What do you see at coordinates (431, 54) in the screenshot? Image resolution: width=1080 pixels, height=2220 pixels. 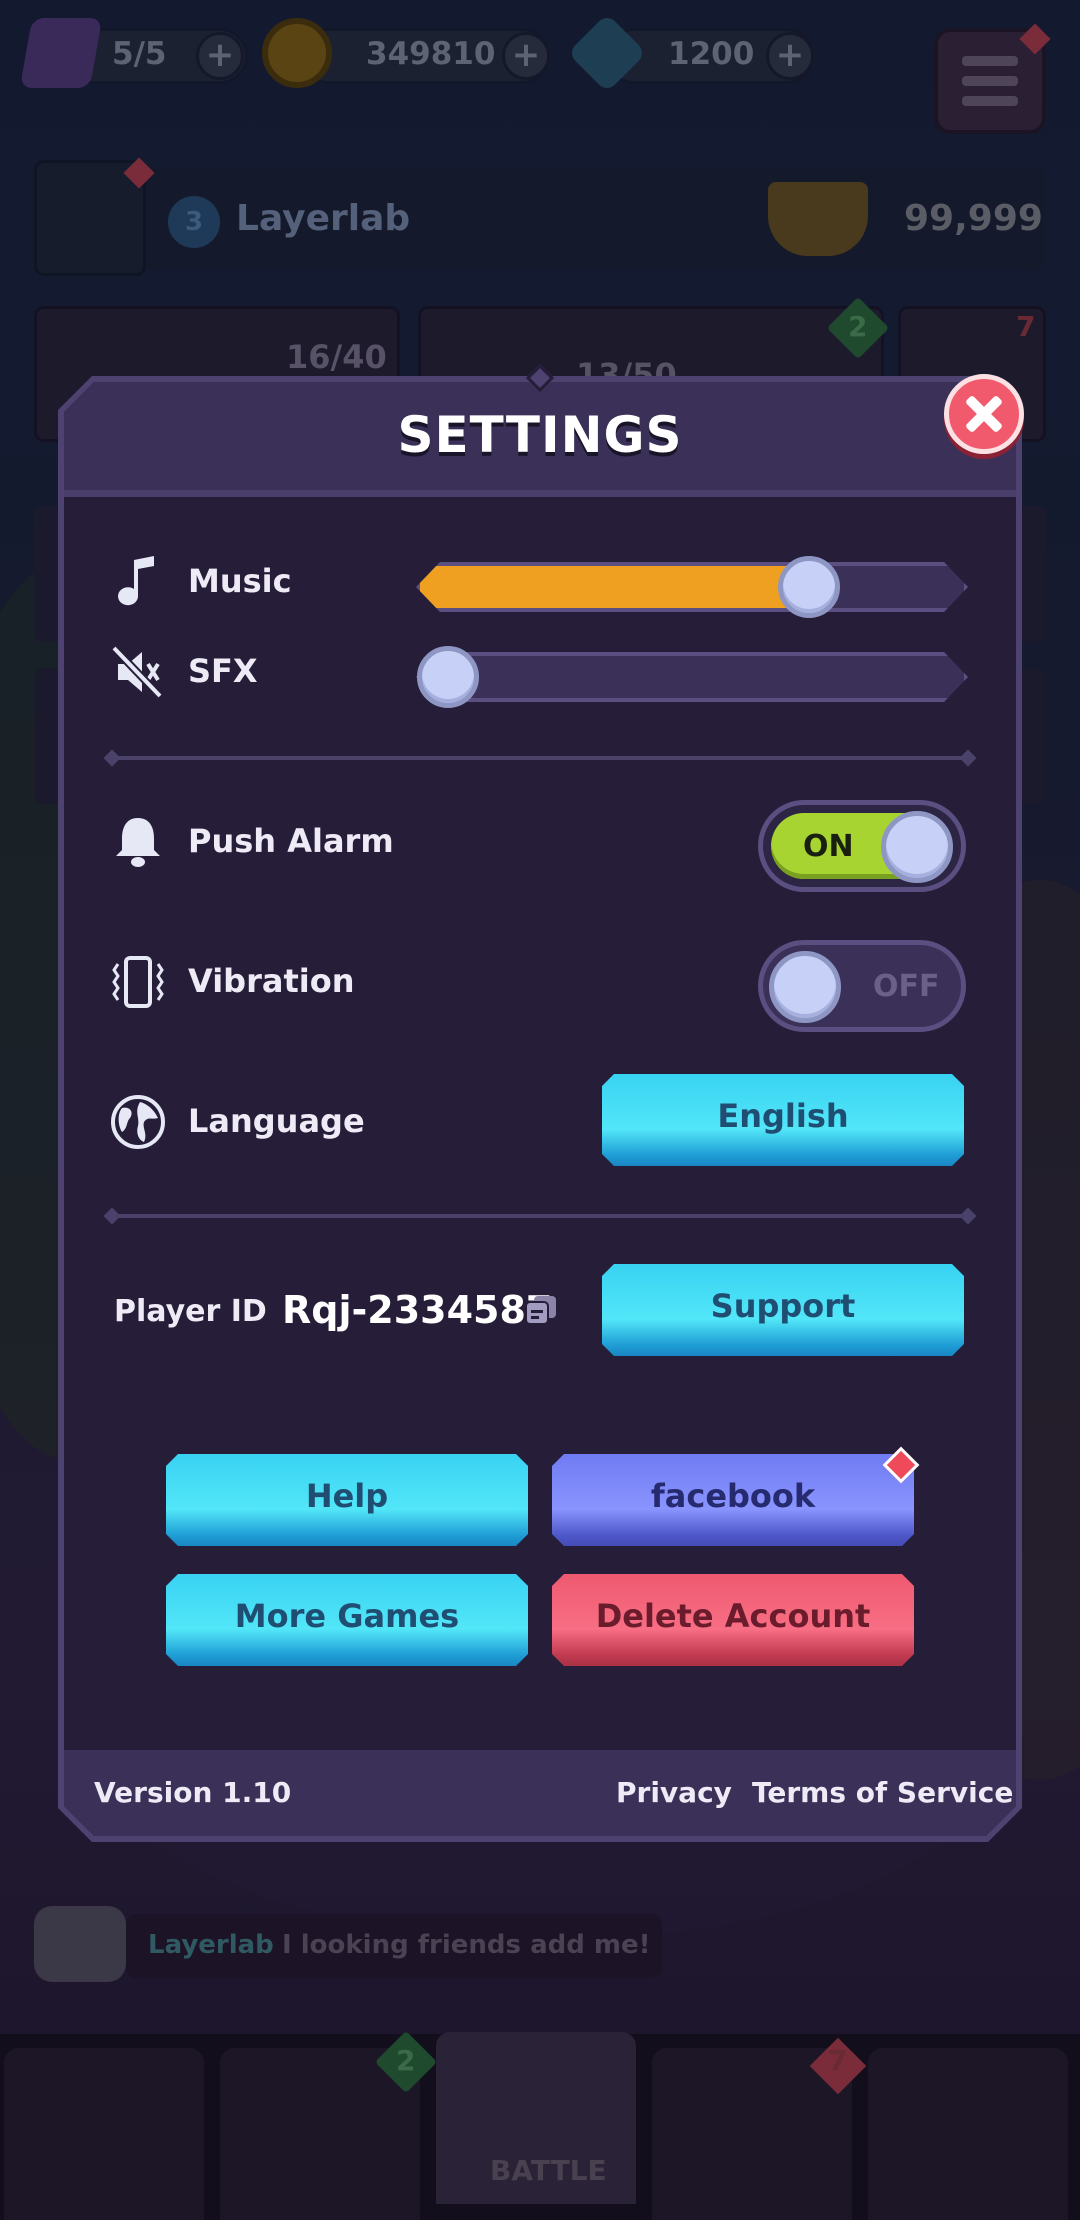 I see `coins-value: 349810` at bounding box center [431, 54].